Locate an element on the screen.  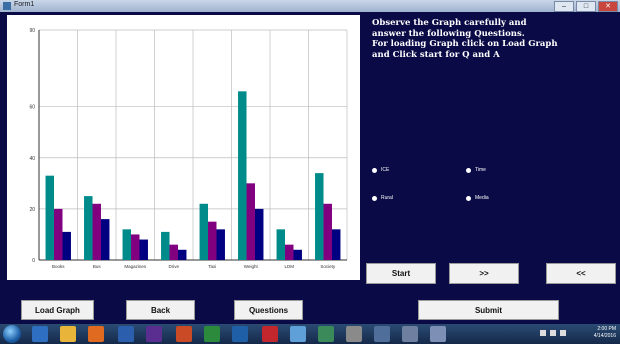
option-2: Time is located at coordinates (476, 170).